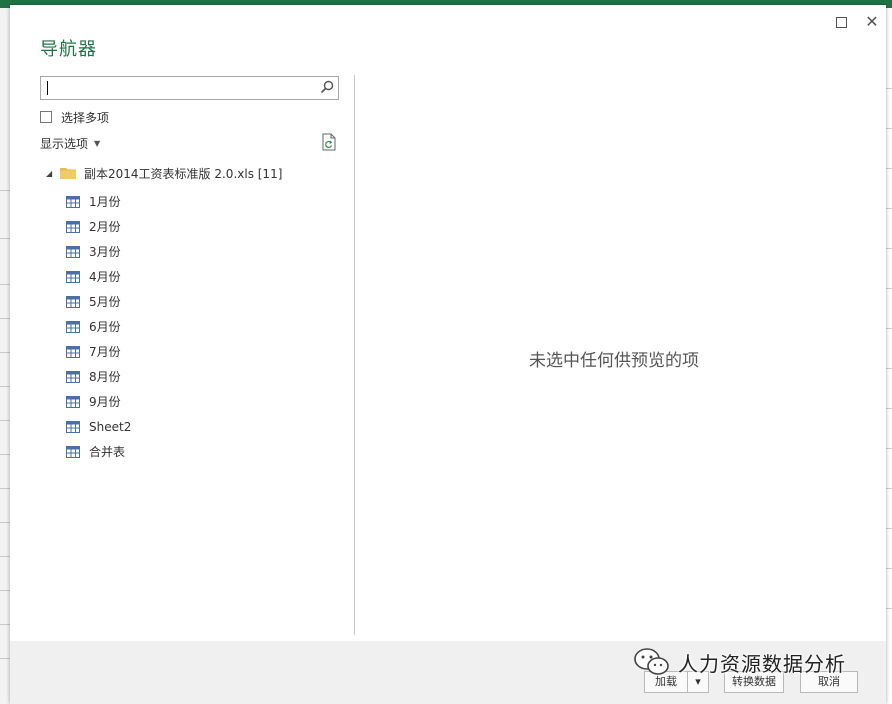 This screenshot has width=892, height=704. I want to click on tree-item-label: 6月份, so click(105, 327).